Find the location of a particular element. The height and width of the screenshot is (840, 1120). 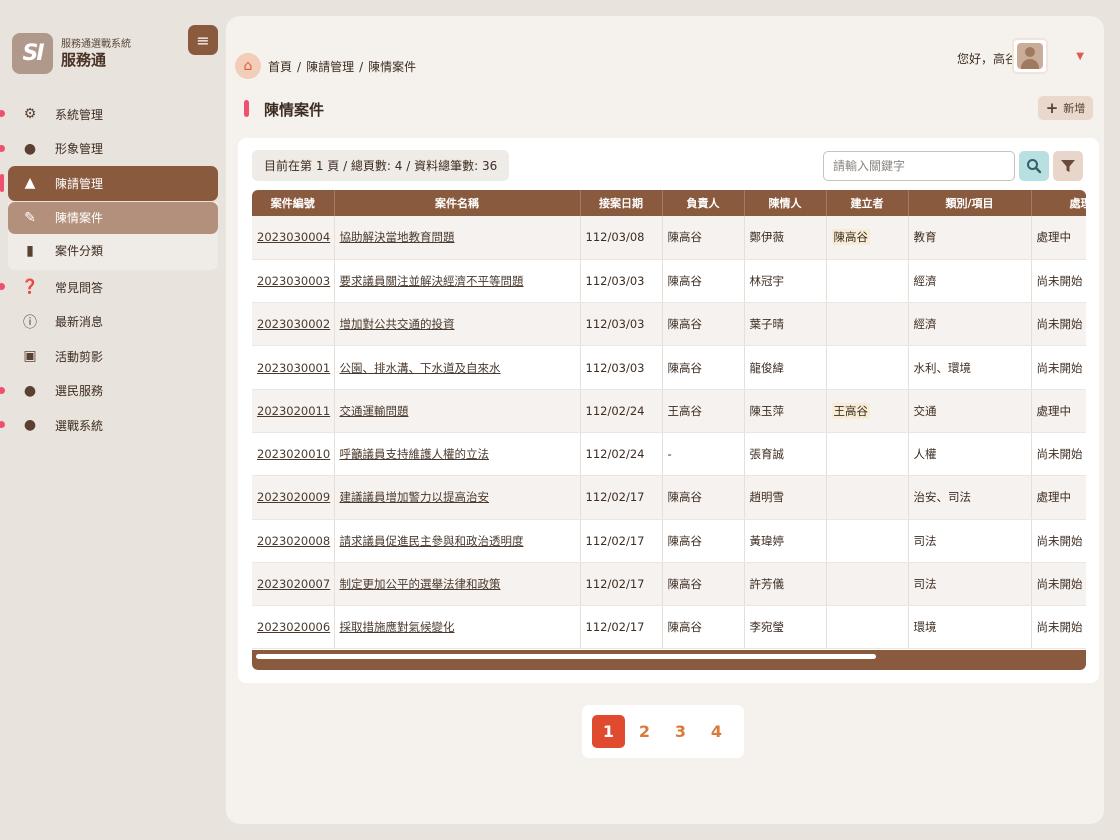

column-header: 案件名稱 is located at coordinates (457, 203).